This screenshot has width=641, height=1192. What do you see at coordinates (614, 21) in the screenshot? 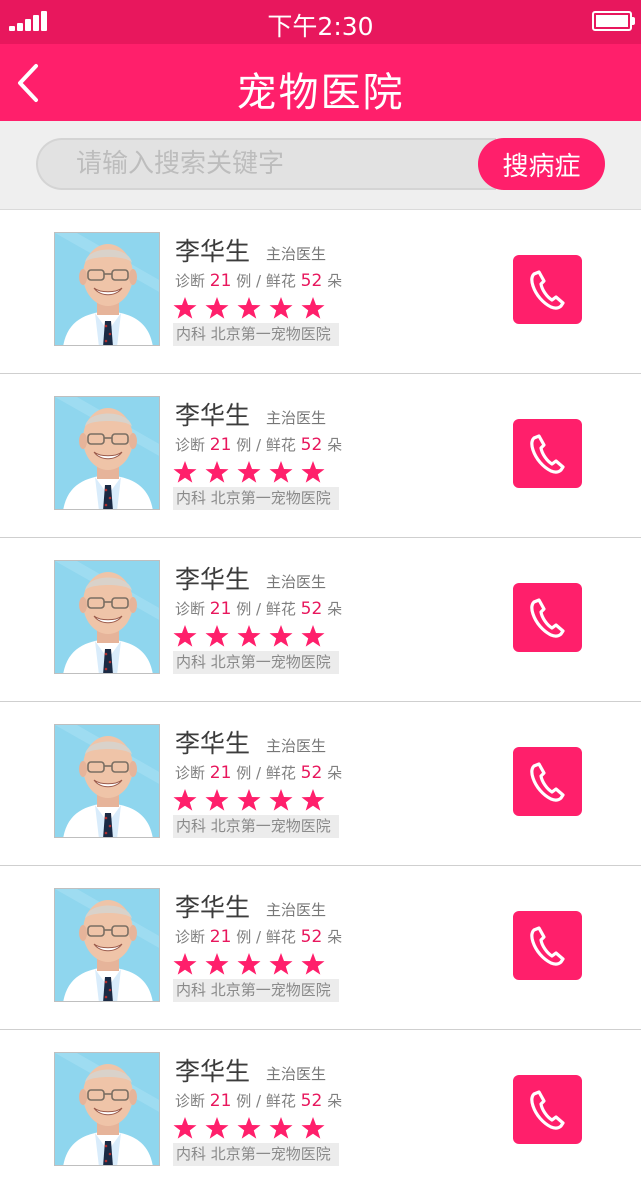
I see `battery-icon` at bounding box center [614, 21].